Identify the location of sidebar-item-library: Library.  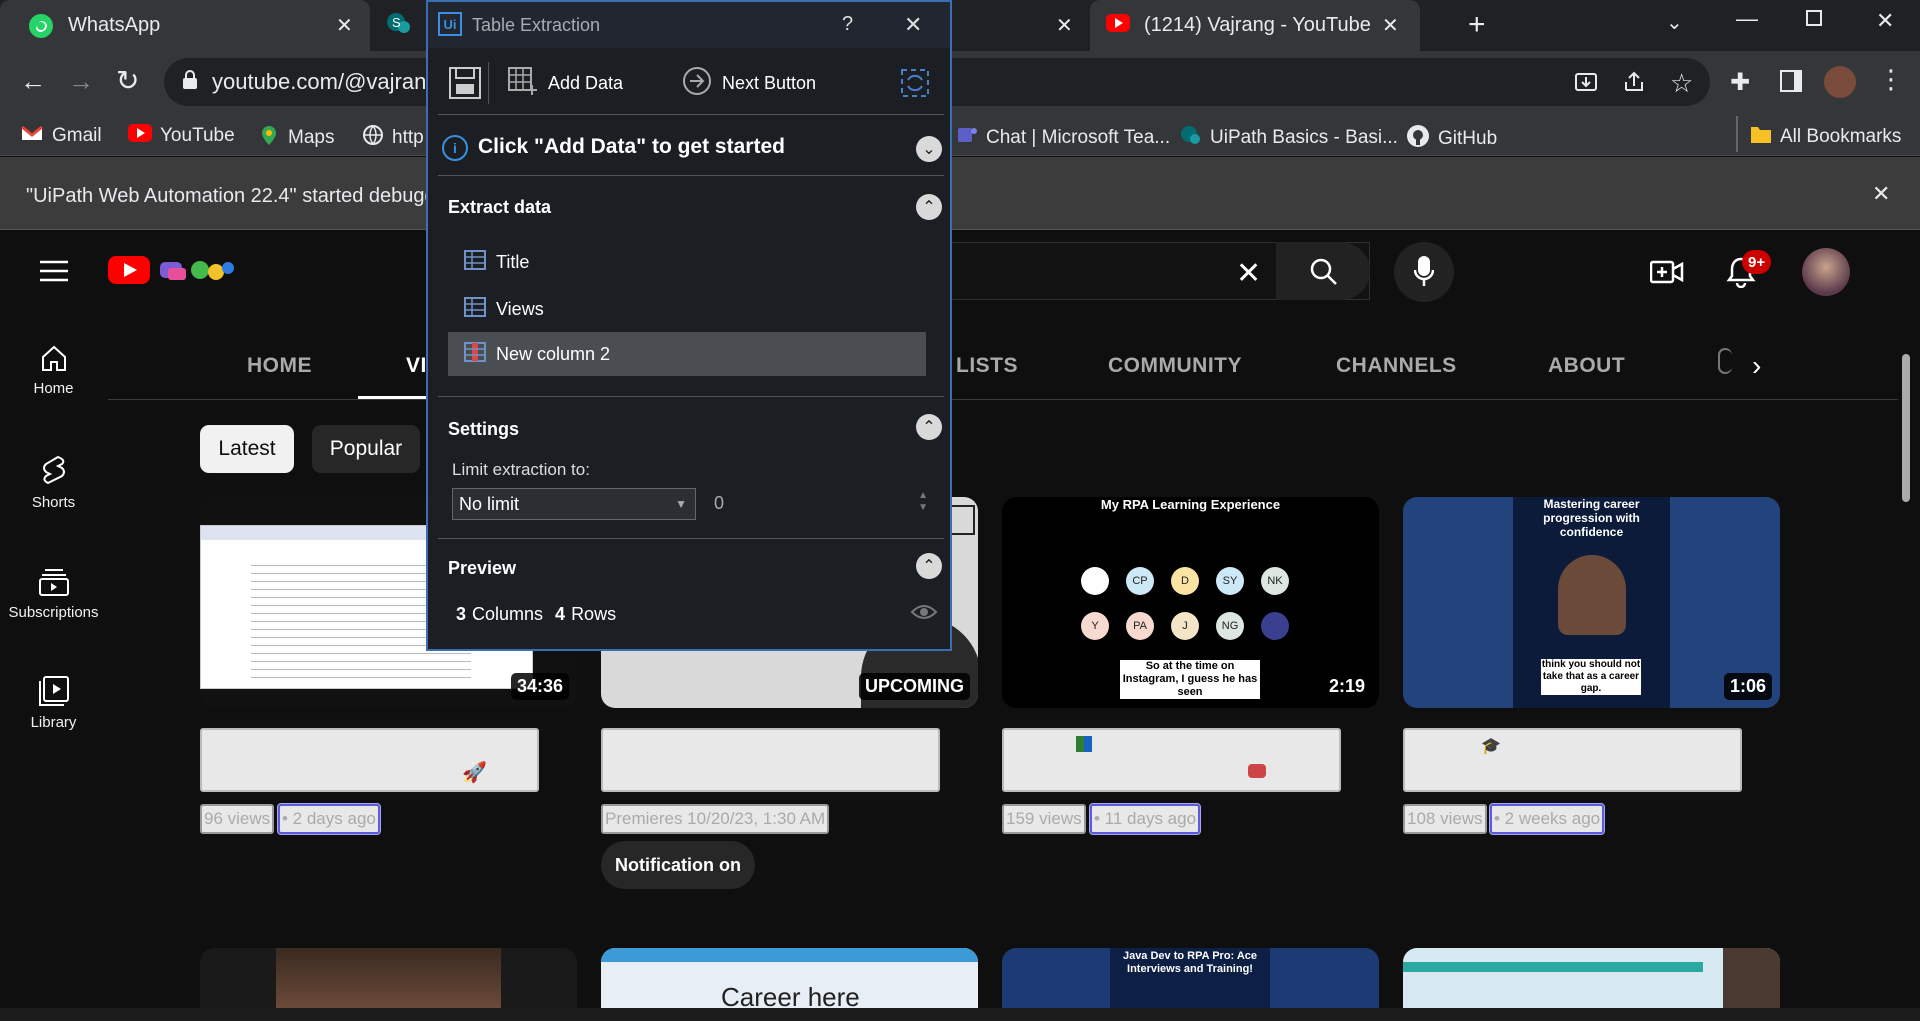
(53, 703).